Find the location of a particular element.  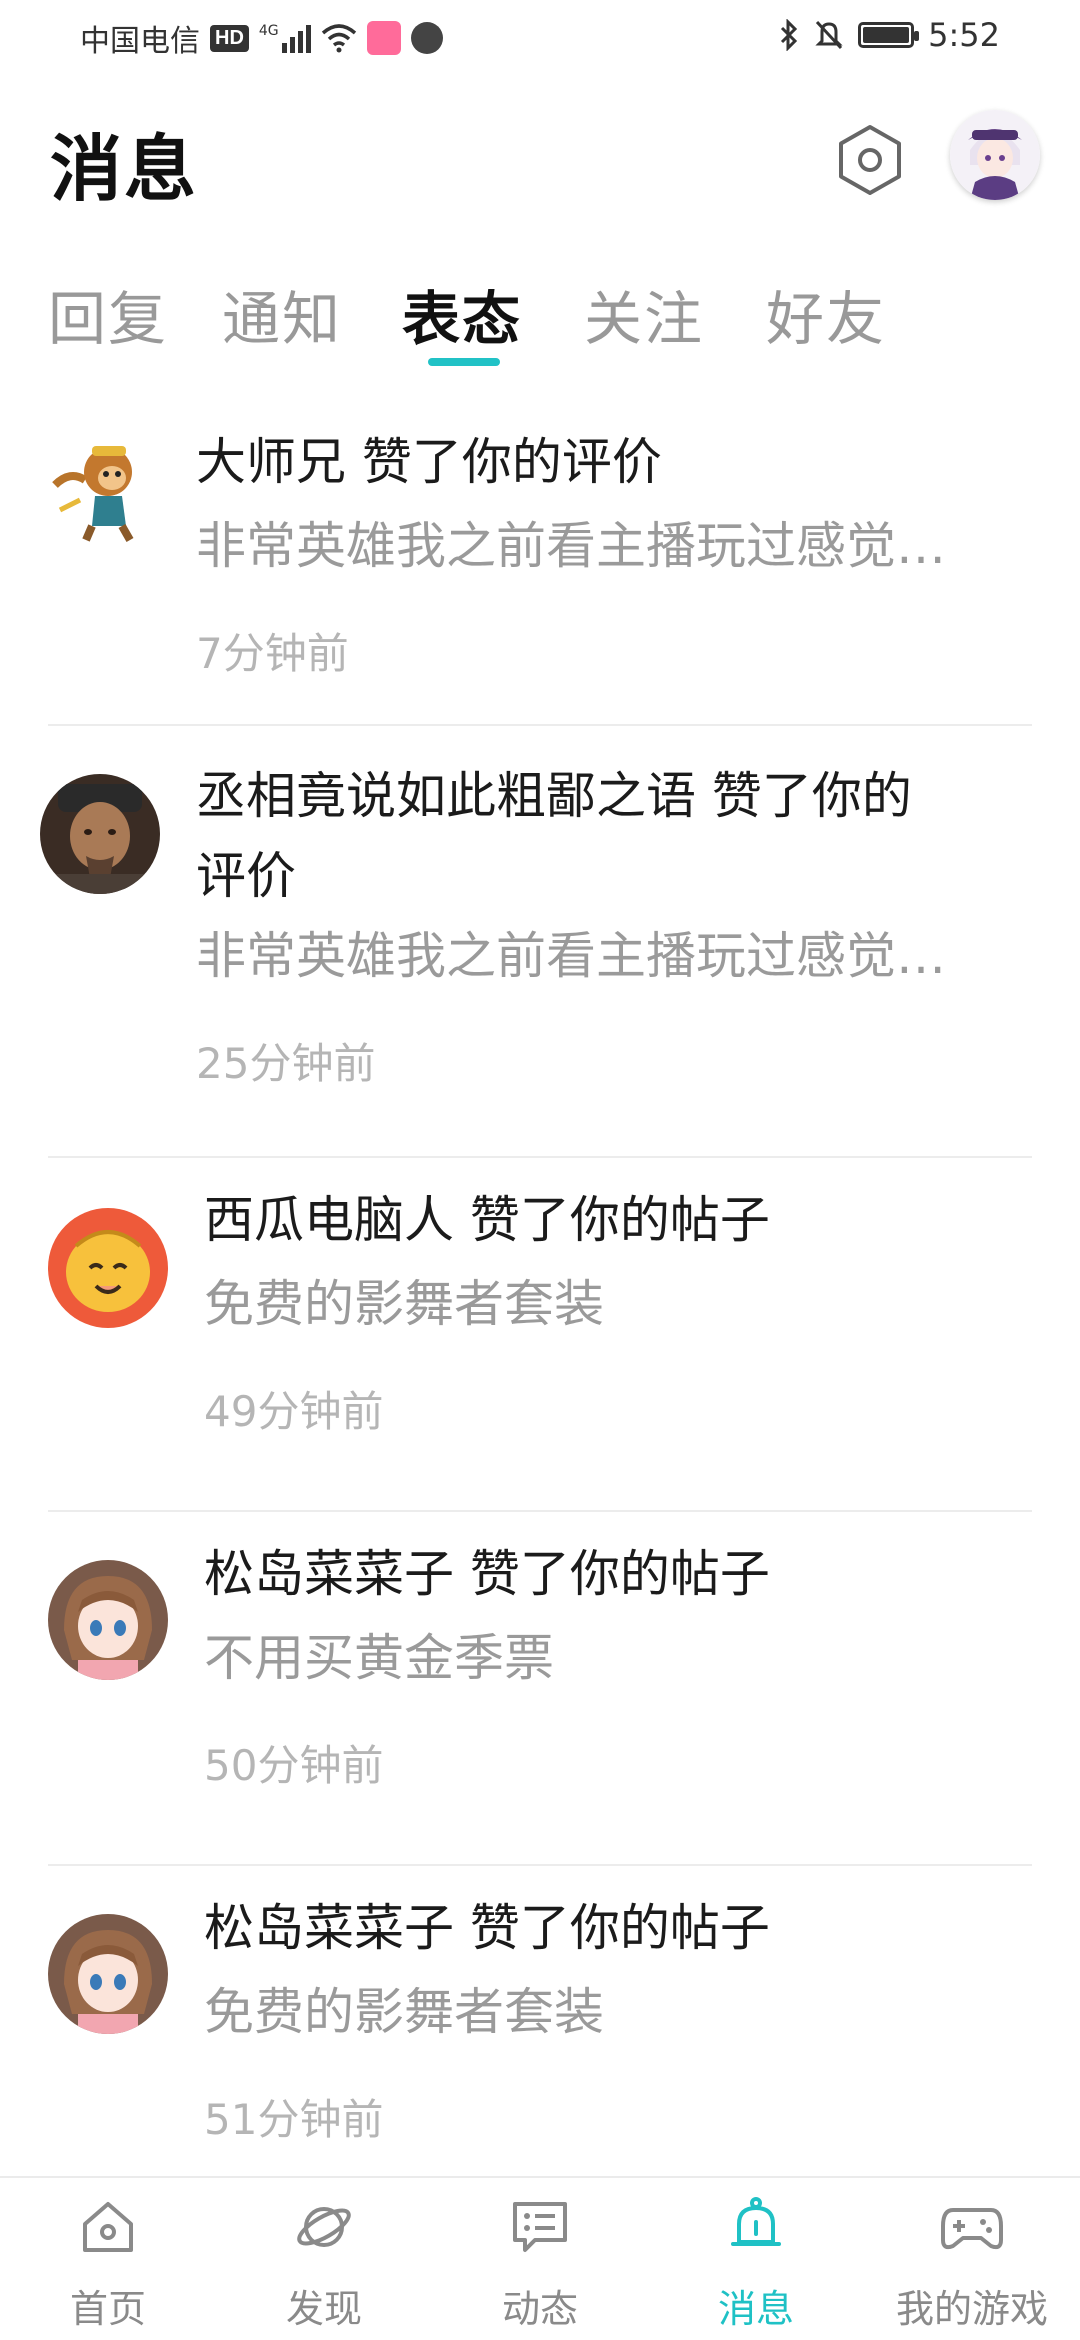

cartoon-face-avatar is located at coordinates (108, 1268).